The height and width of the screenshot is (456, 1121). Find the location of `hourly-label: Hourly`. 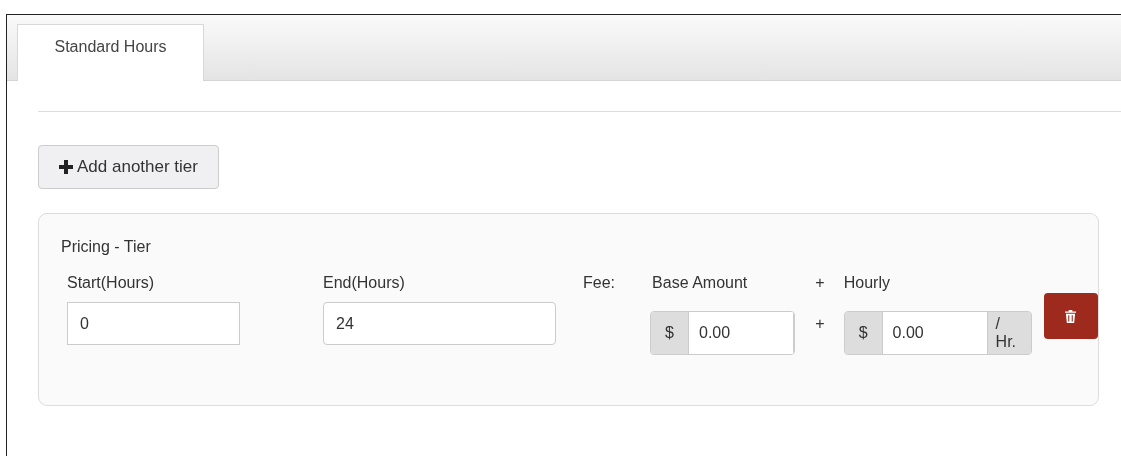

hourly-label: Hourly is located at coordinates (867, 283).